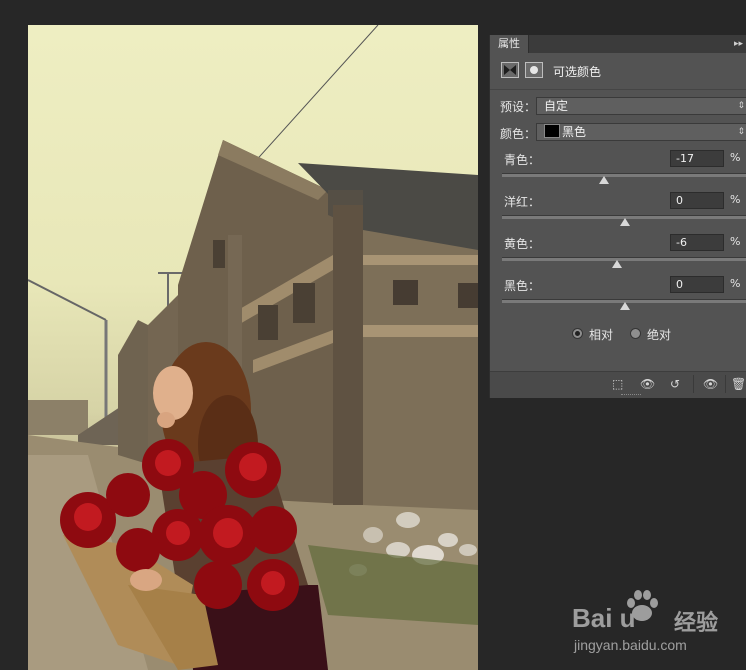 This screenshot has height=670, width=746. I want to click on black-value-input: 0, so click(697, 284).